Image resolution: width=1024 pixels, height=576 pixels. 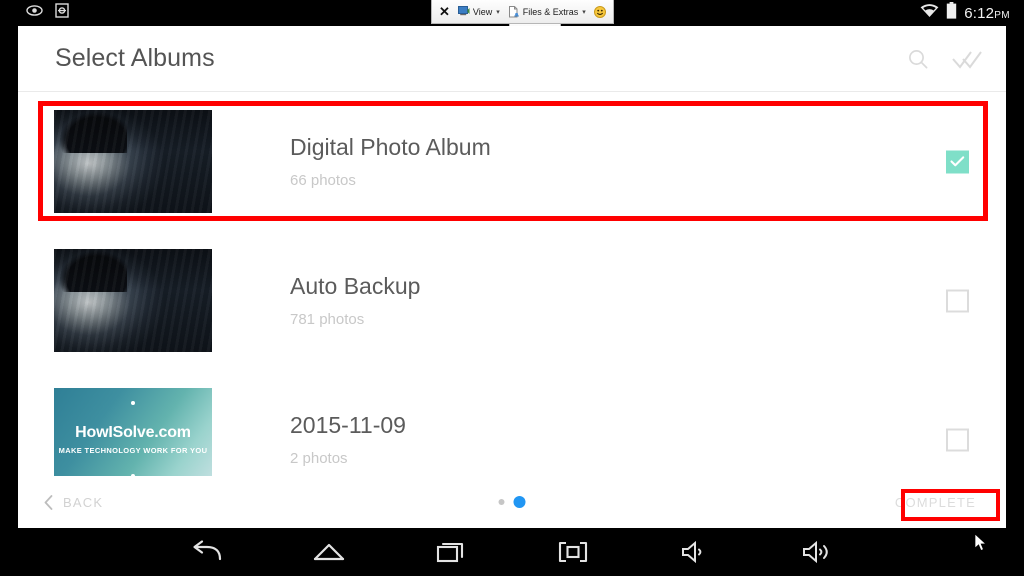 What do you see at coordinates (390, 162) in the screenshot?
I see `album-text-block: Digital Photo Album 66 photos` at bounding box center [390, 162].